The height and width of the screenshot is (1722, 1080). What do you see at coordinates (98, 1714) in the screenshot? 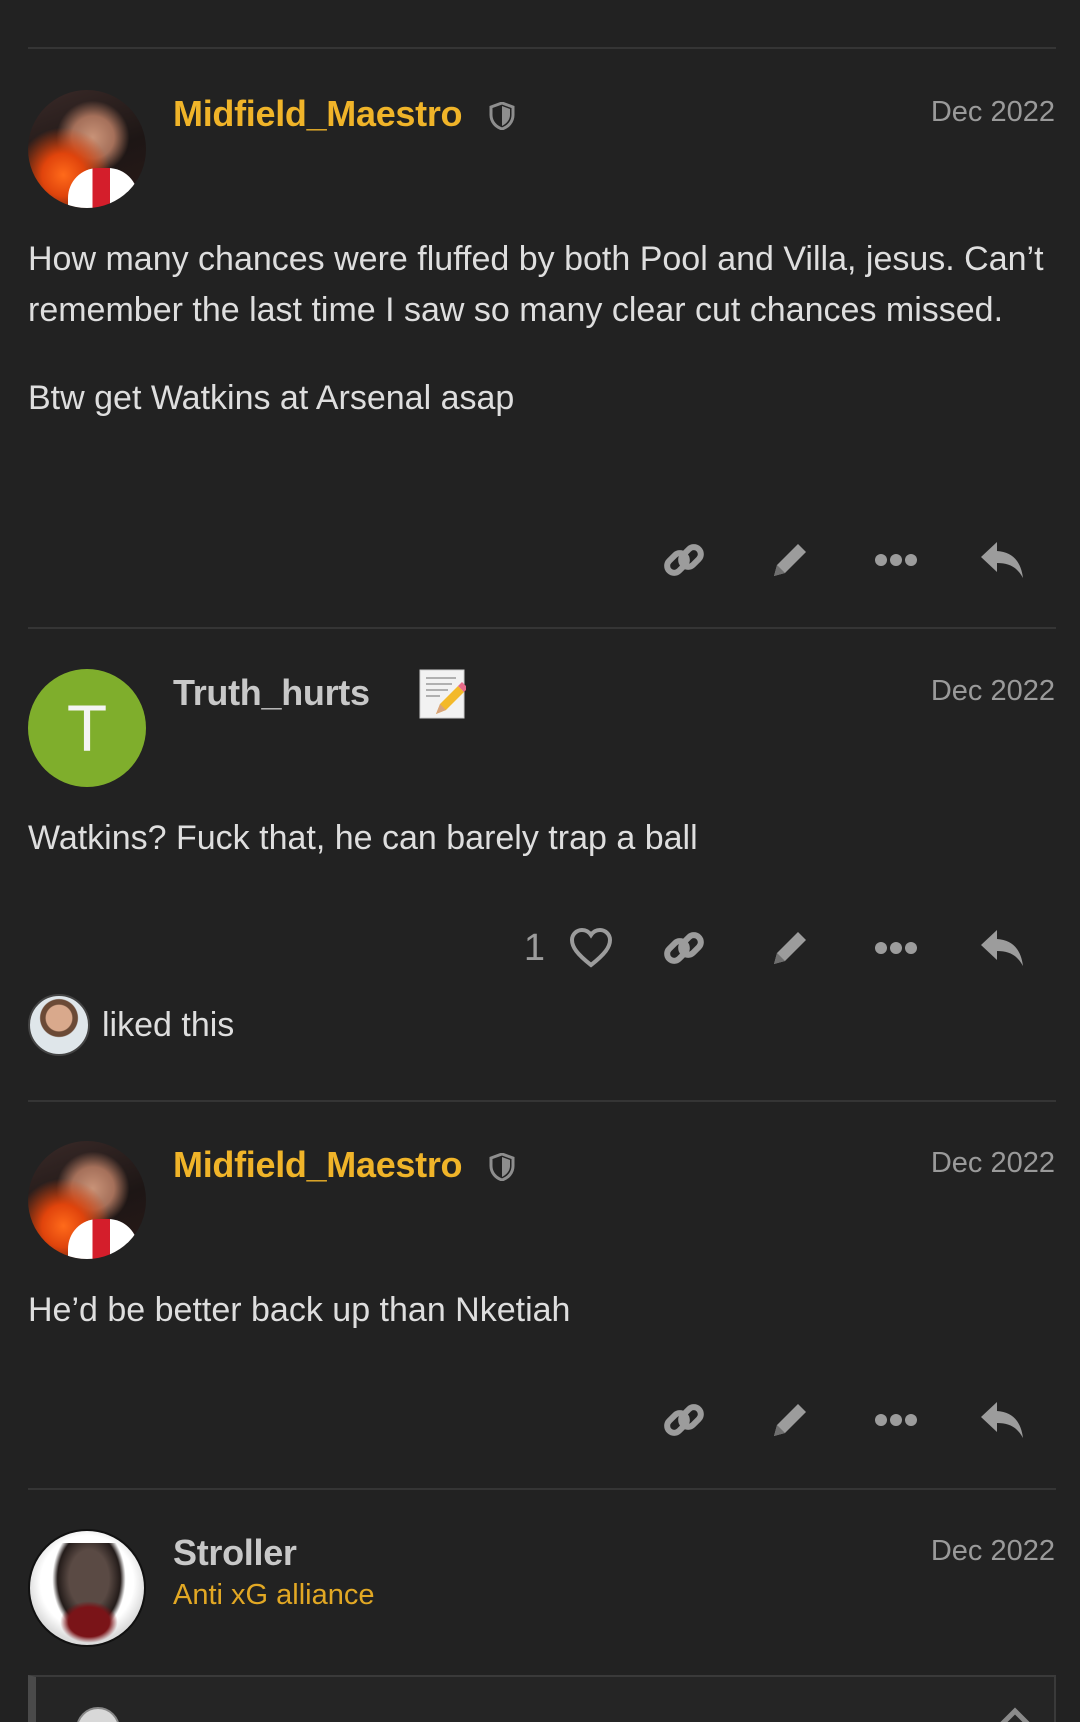
I see `quote-avatar` at bounding box center [98, 1714].